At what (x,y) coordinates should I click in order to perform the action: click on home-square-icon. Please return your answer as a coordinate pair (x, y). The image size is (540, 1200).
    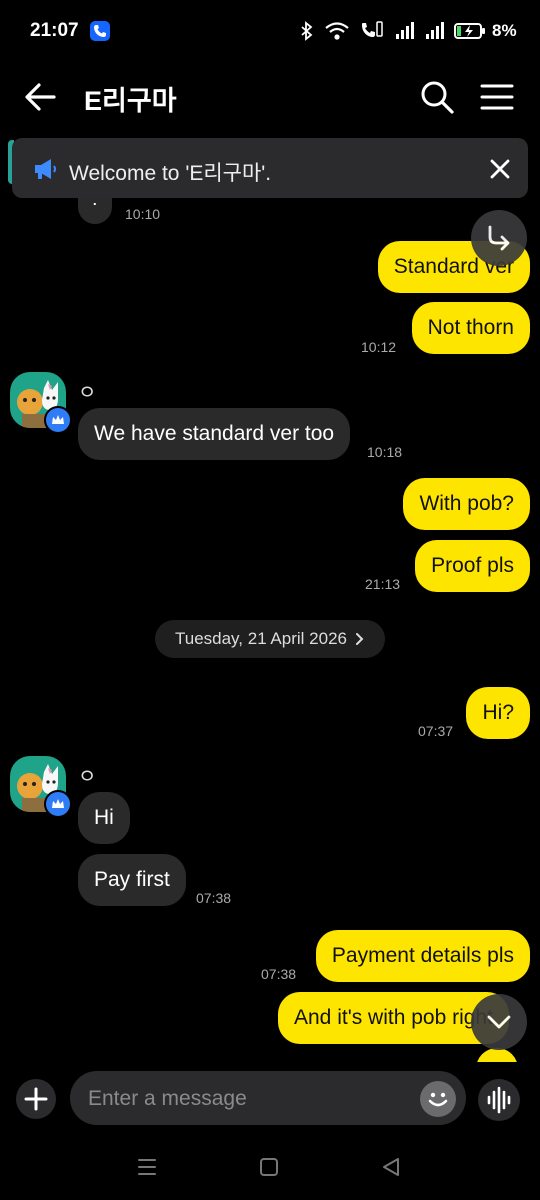
    Looking at the image, I should click on (269, 1167).